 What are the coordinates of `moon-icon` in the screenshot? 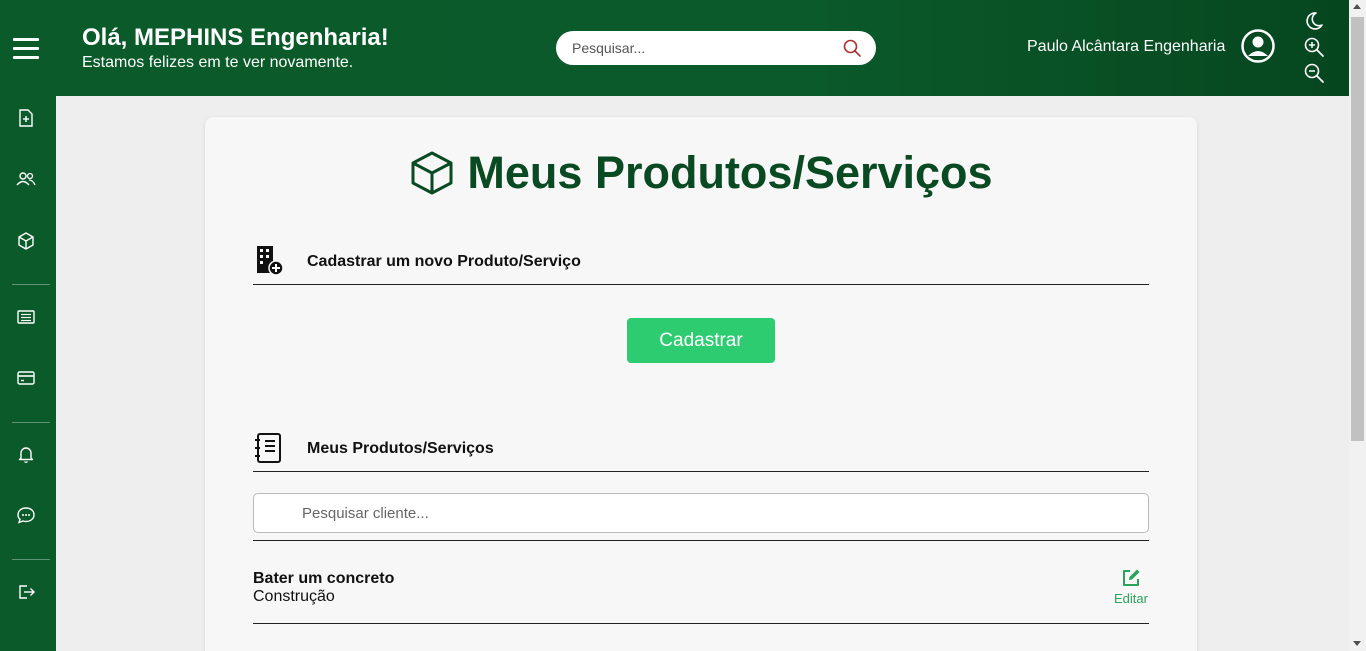 It's located at (1314, 21).